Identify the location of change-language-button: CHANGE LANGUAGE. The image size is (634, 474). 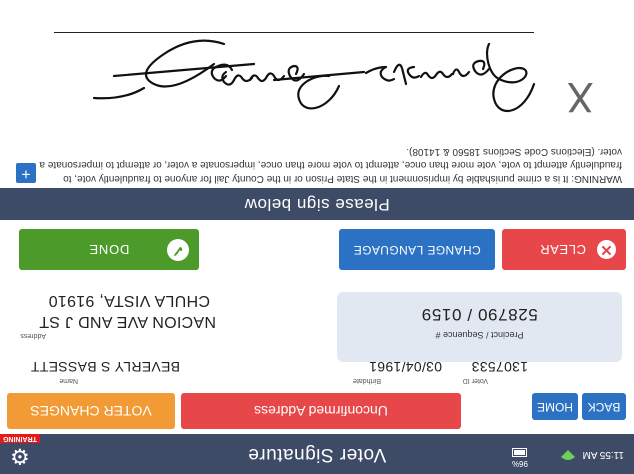
(417, 249).